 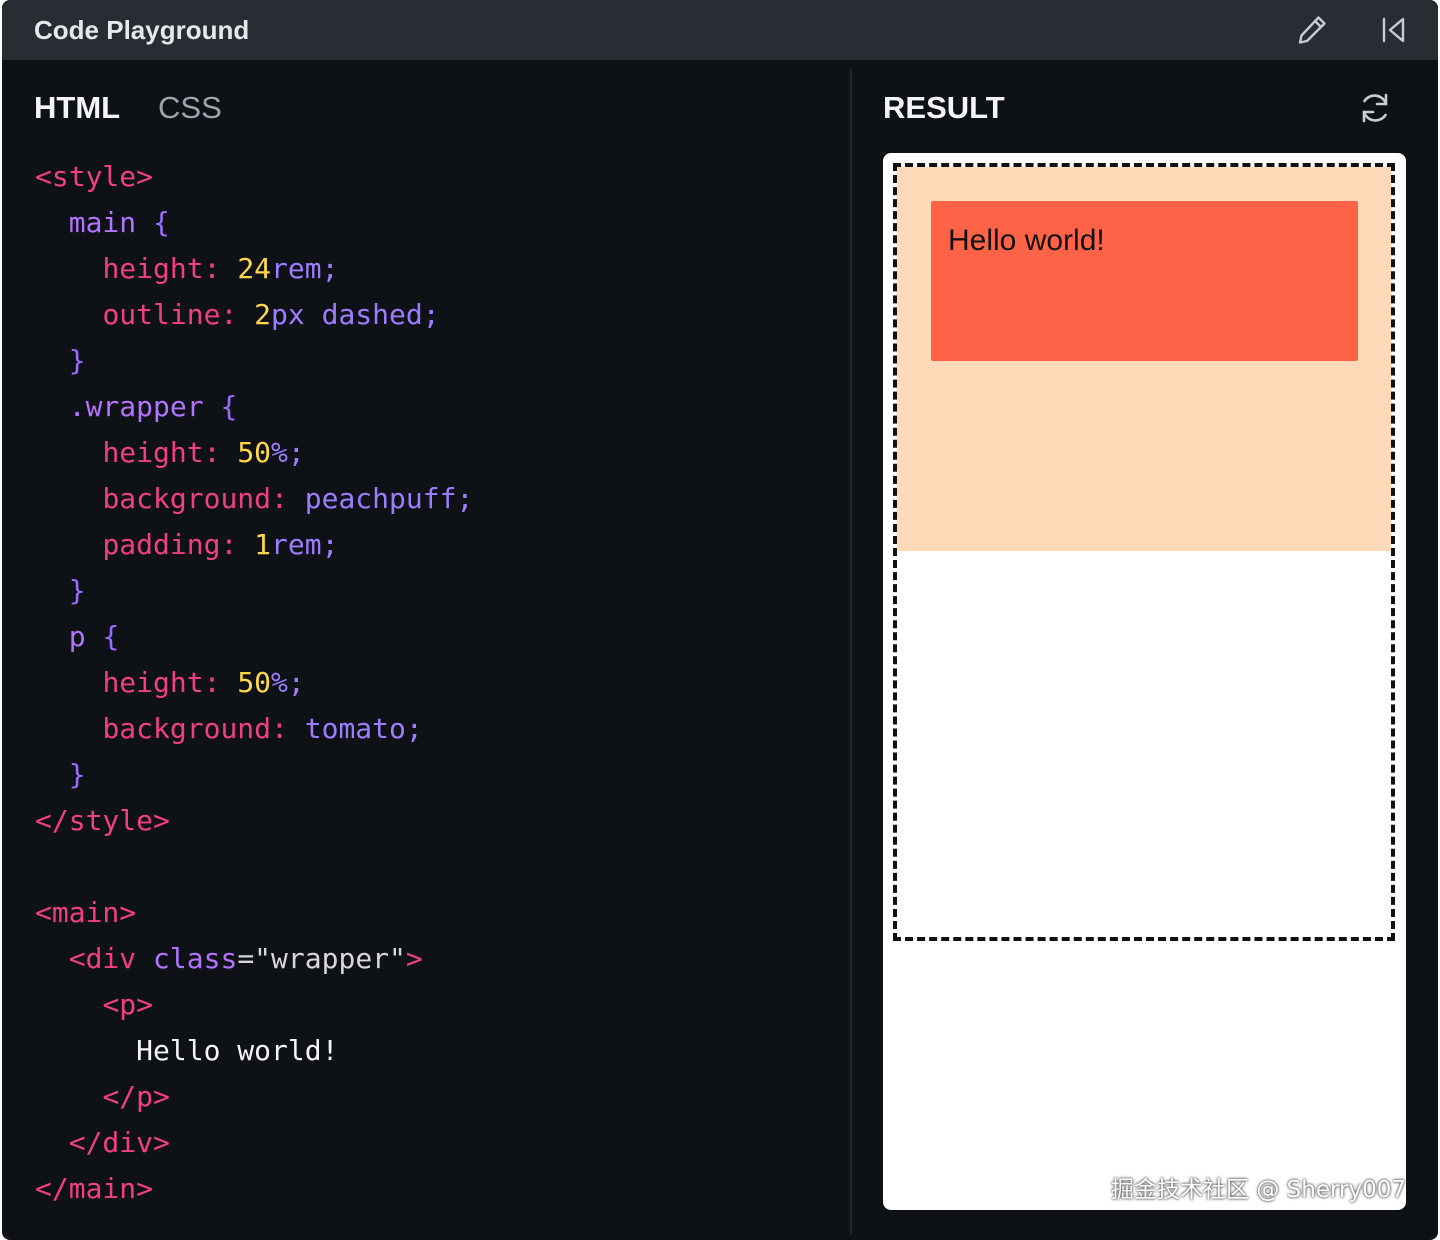 What do you see at coordinates (1144, 359) in the screenshot?
I see `preview-wrapper: Hello world!` at bounding box center [1144, 359].